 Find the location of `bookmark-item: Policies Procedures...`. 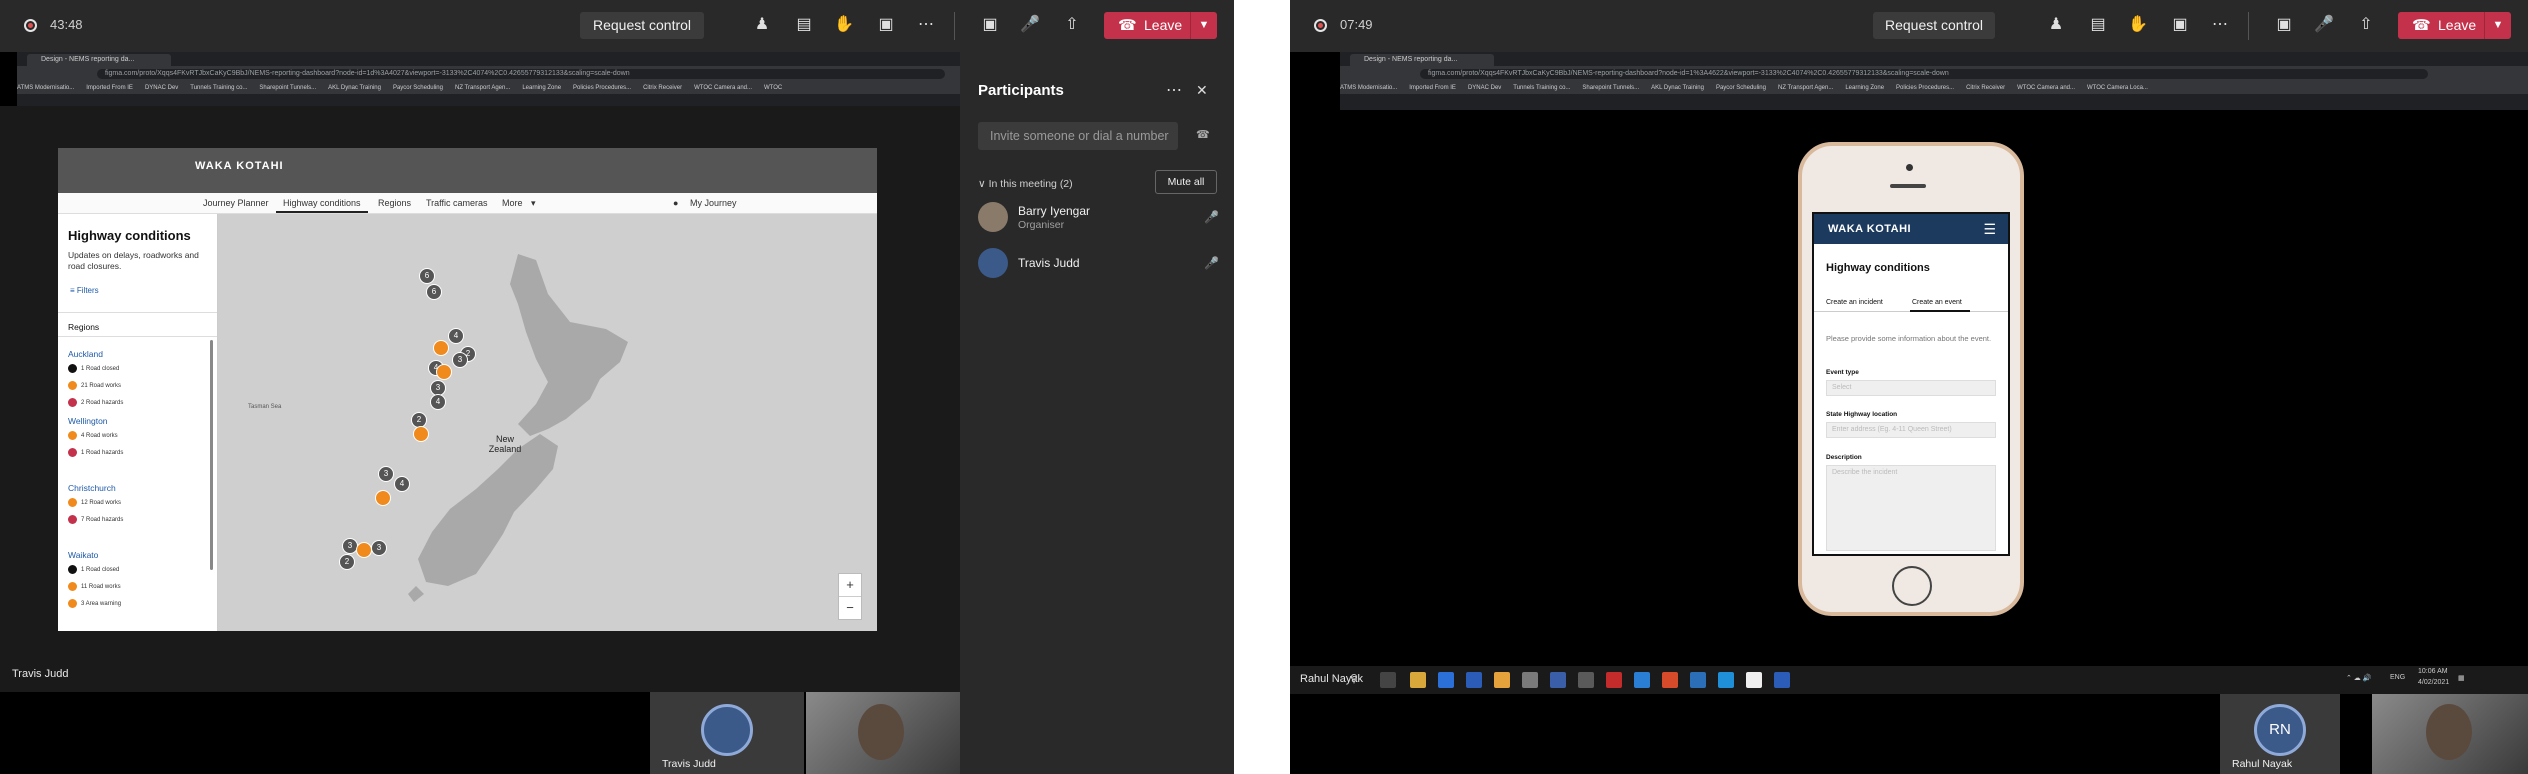

bookmark-item: Policies Procedures... is located at coordinates (1925, 88).